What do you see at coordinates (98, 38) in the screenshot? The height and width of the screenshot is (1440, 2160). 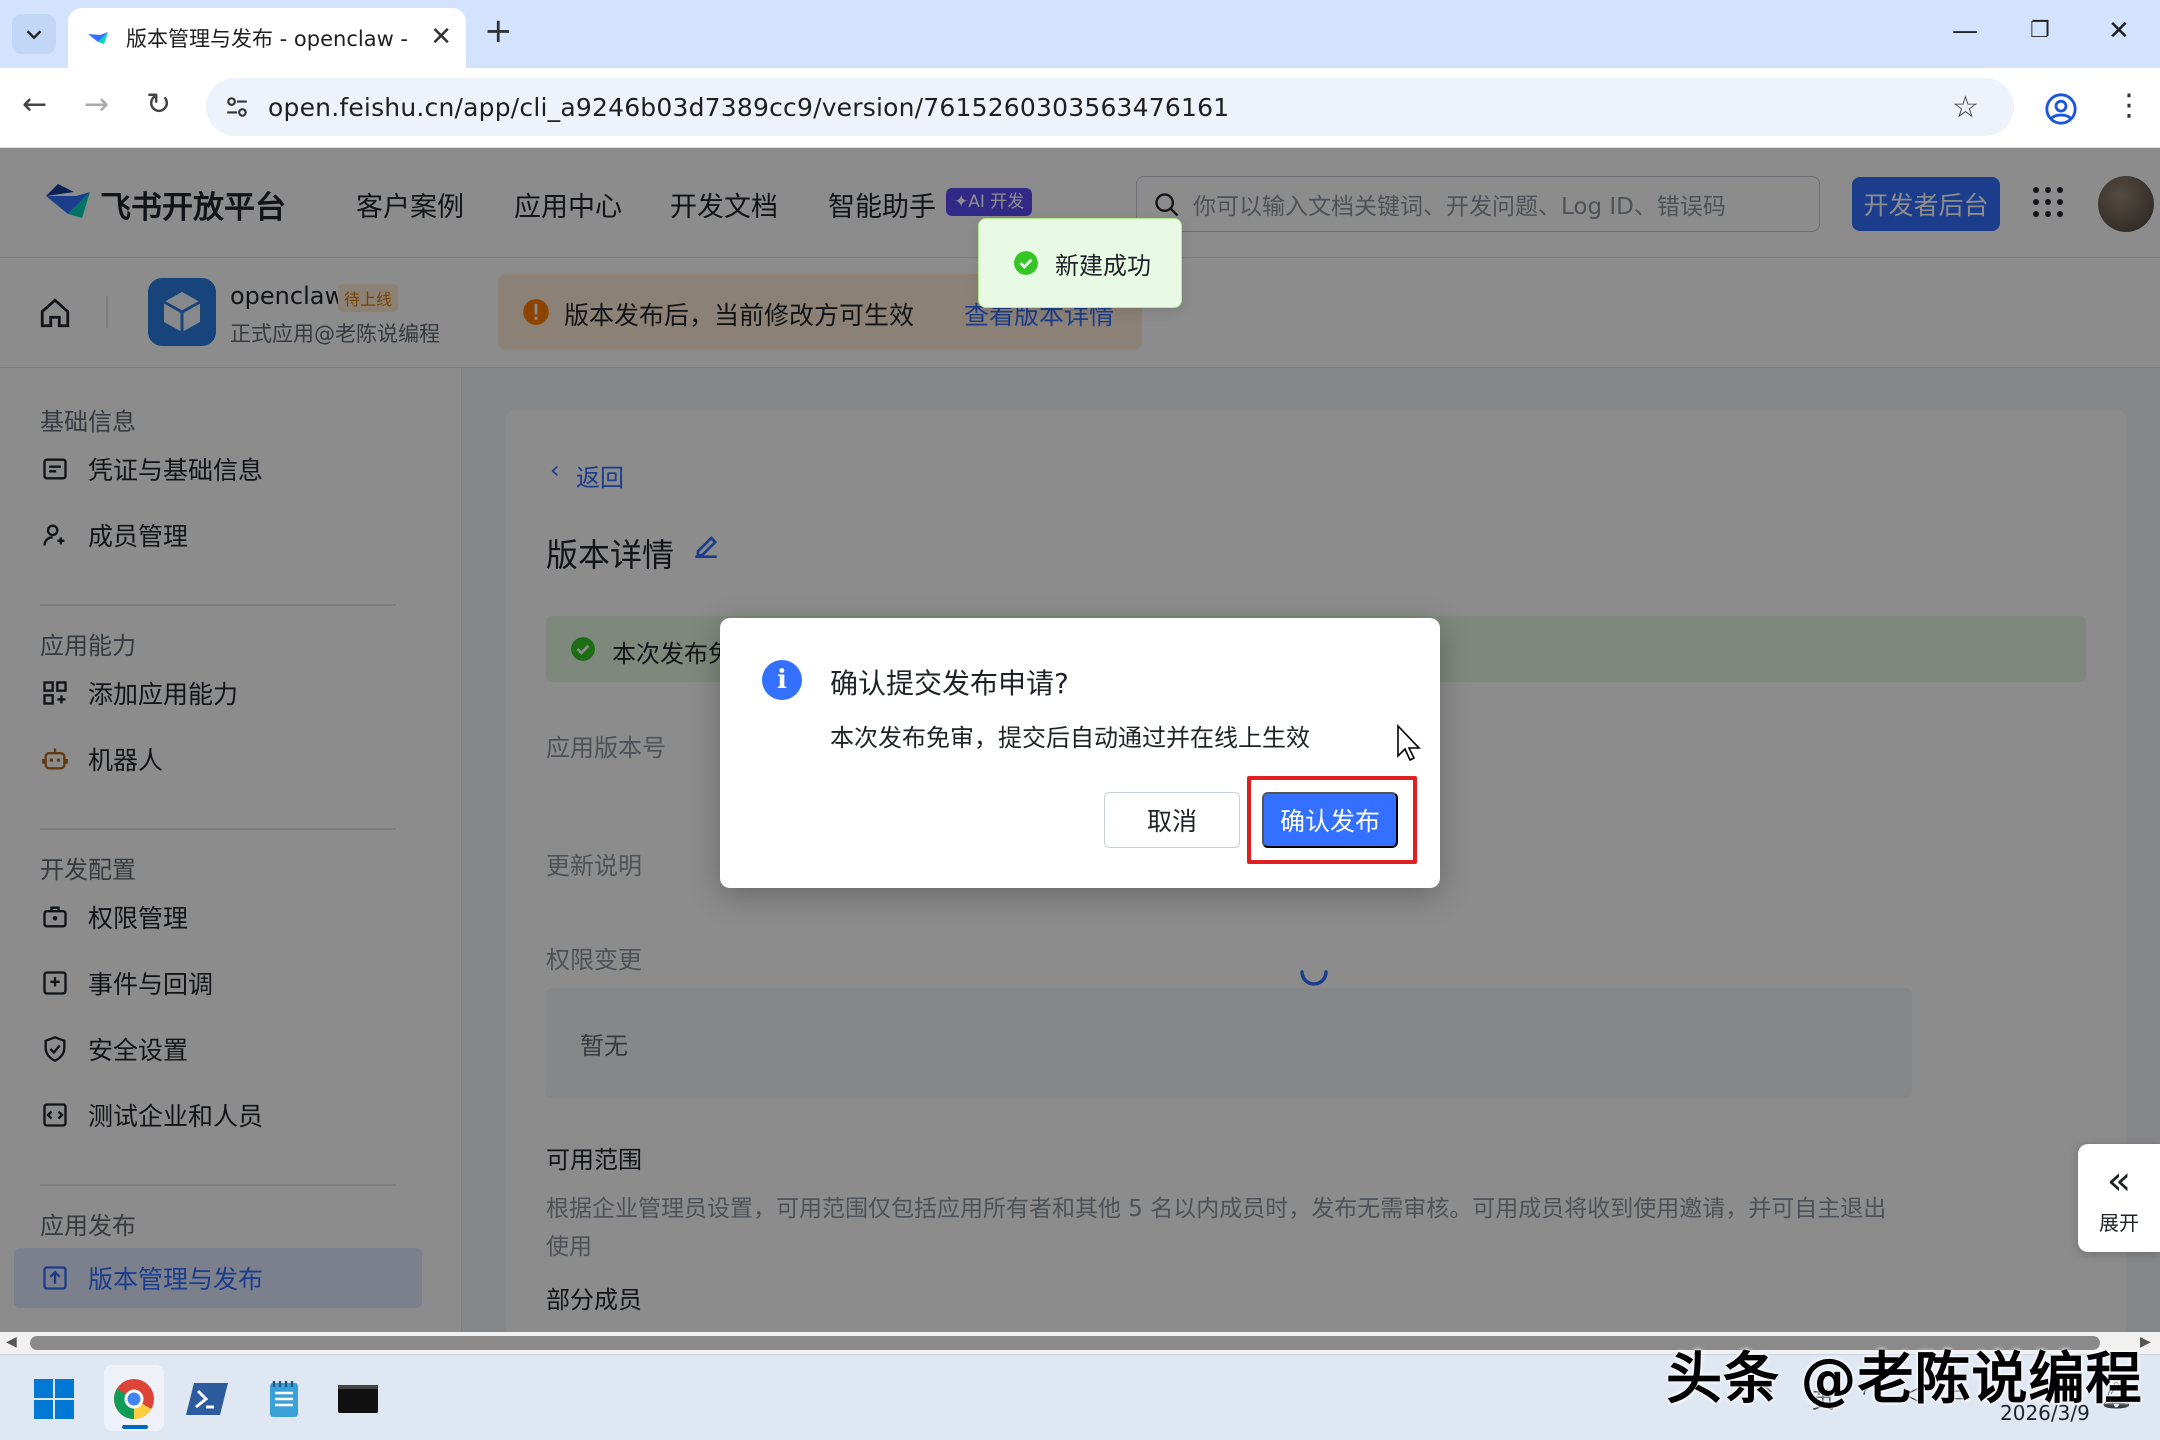 I see `feishu-favicon-icon` at bounding box center [98, 38].